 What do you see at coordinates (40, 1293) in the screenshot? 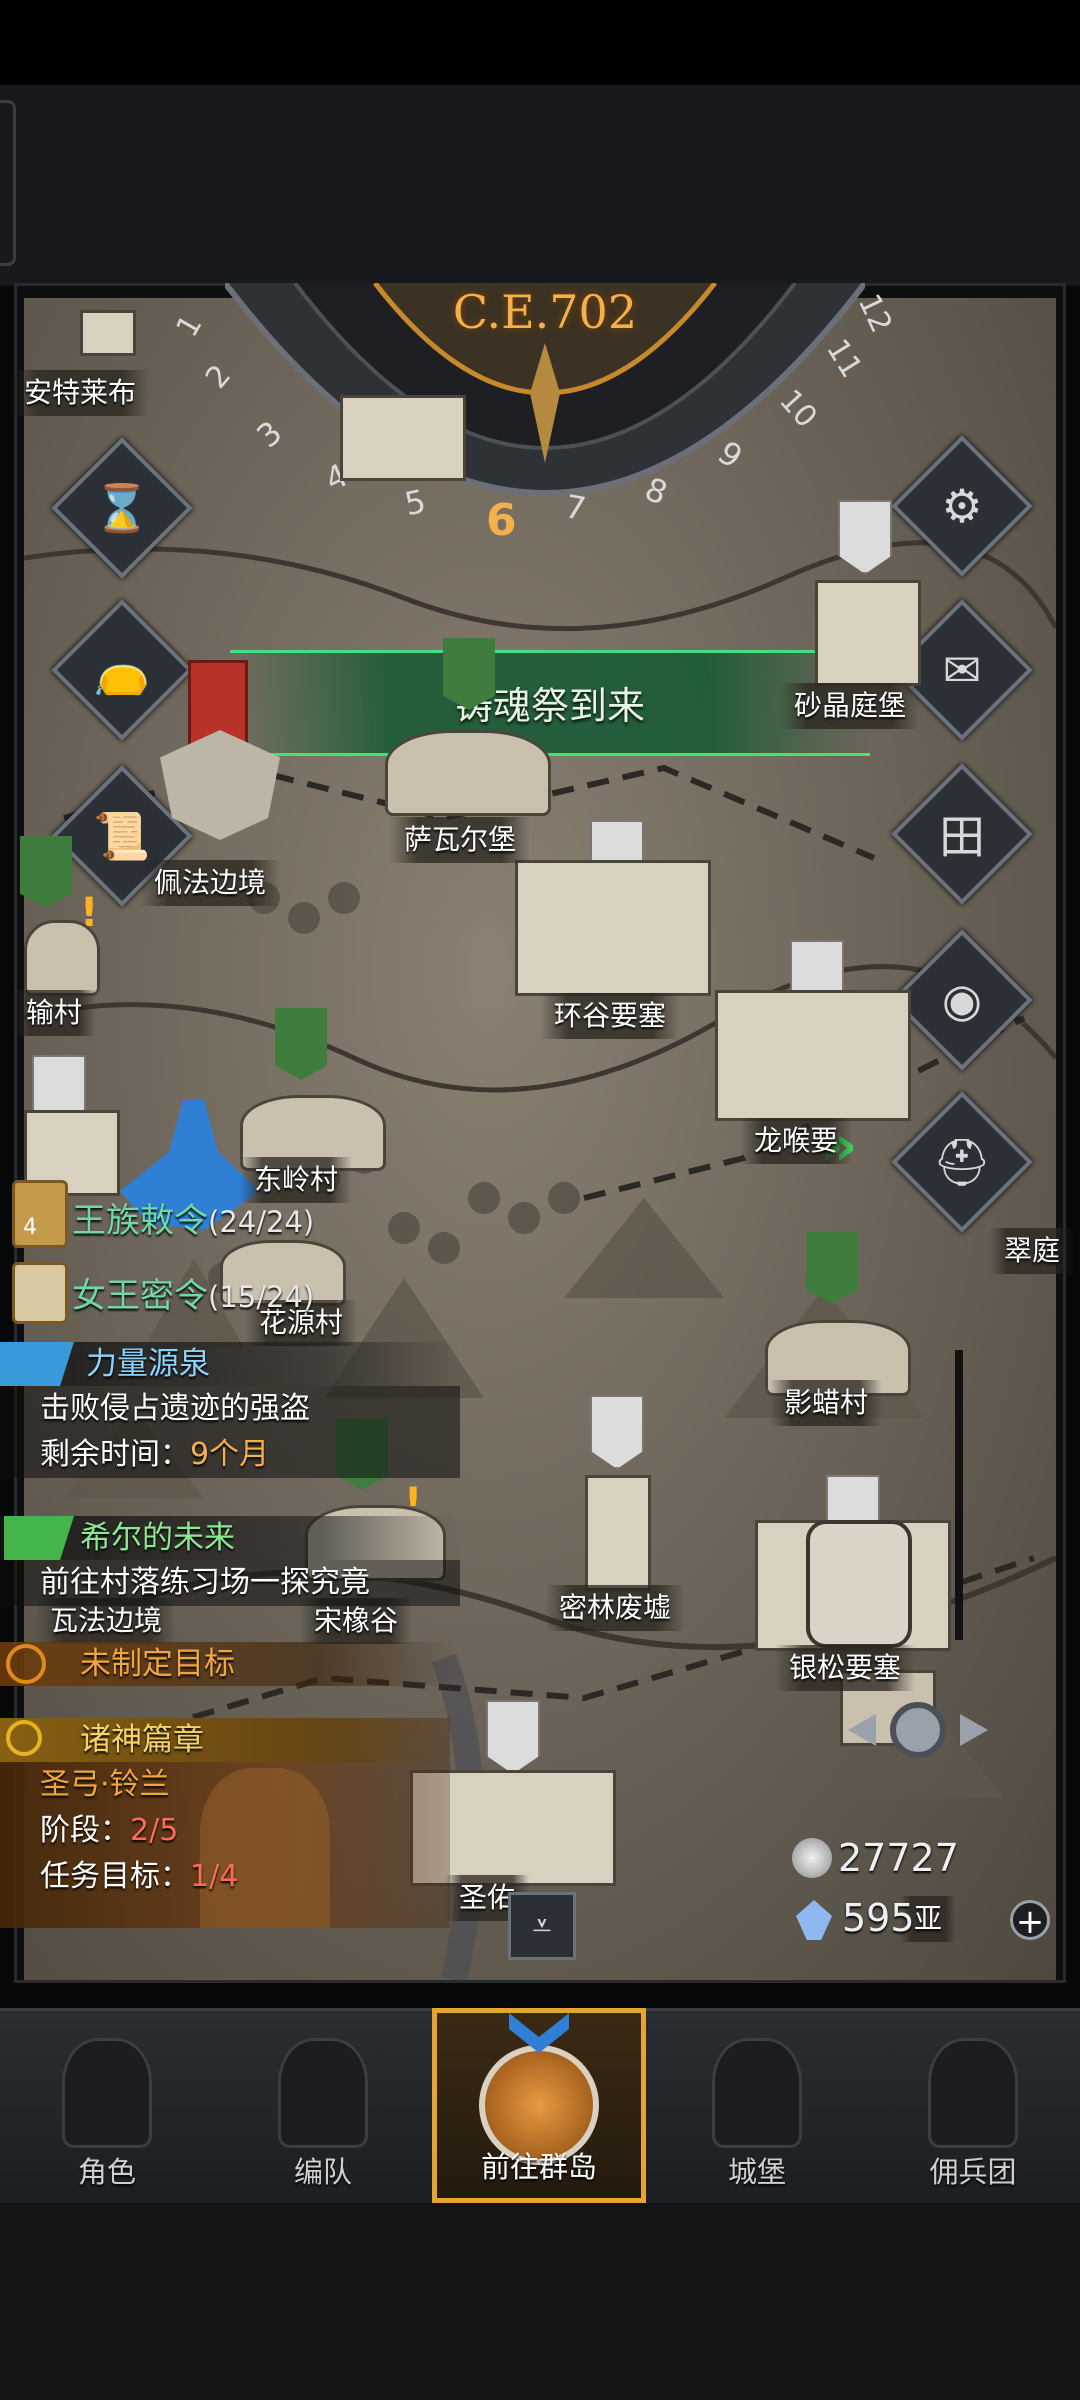
I see `queen-order-scroll-icon` at bounding box center [40, 1293].